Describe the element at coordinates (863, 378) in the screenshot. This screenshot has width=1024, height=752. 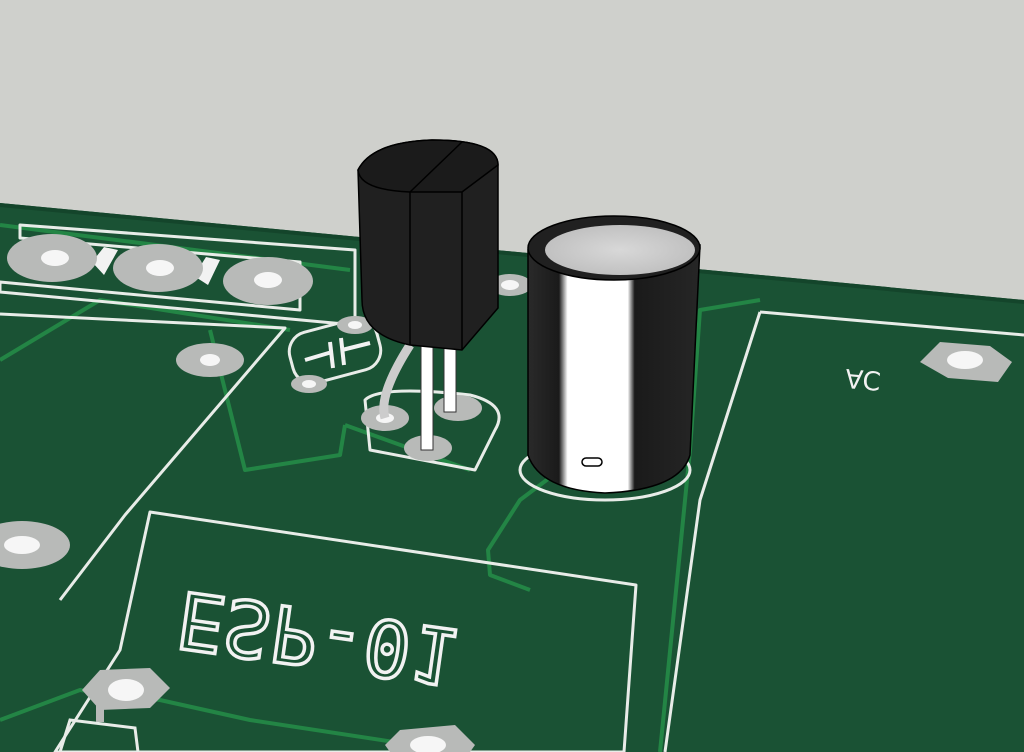
I see `ac-label: AC` at that location.